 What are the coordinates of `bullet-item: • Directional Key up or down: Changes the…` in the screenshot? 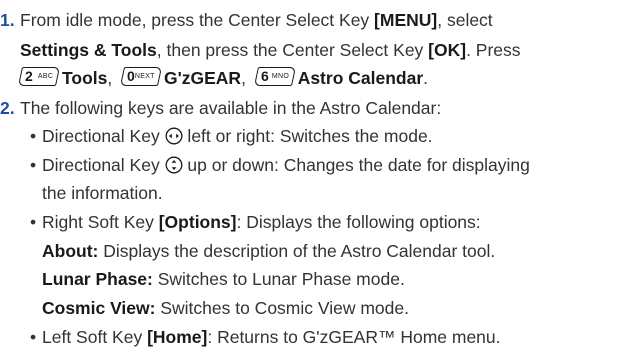 It's located at (280, 165).